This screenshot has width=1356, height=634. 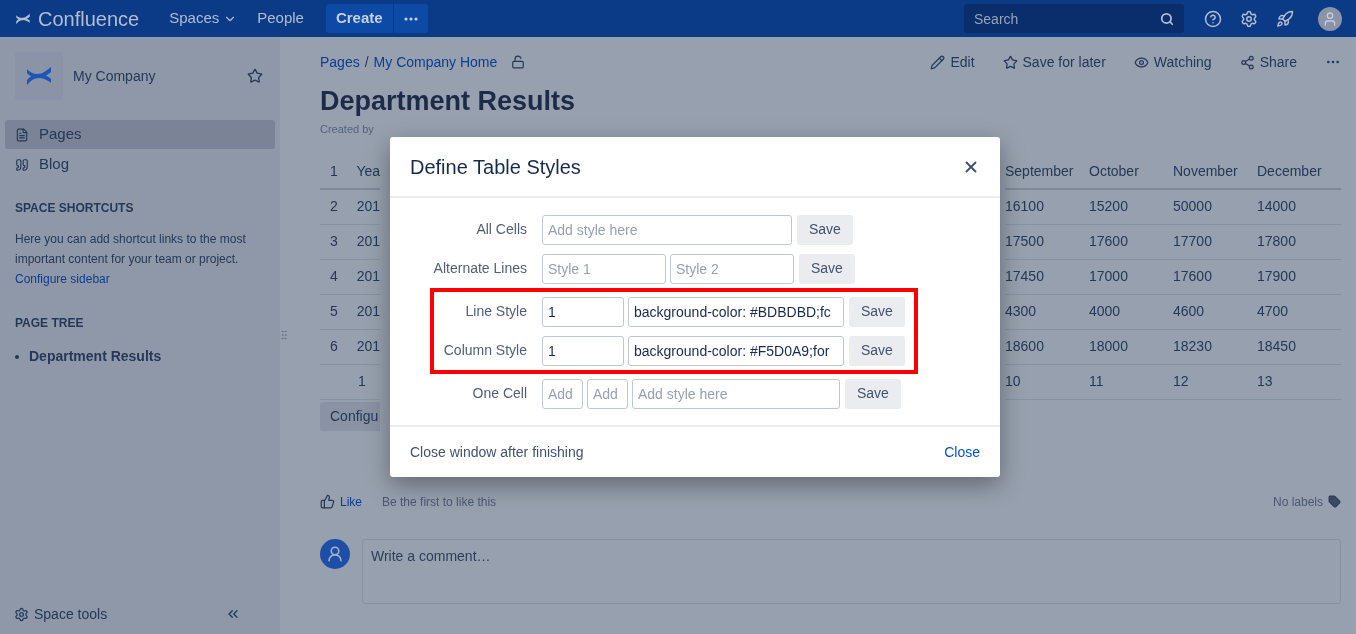 What do you see at coordinates (1192, 241) in the screenshot?
I see `table-cell: 17700` at bounding box center [1192, 241].